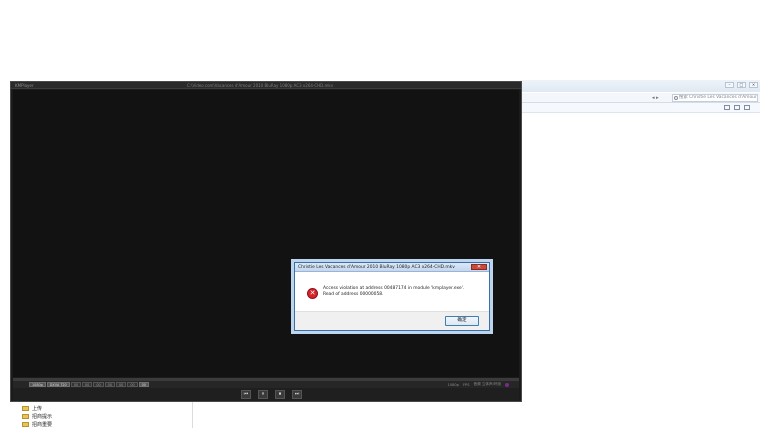 The image size is (760, 428). Describe the element at coordinates (655, 98) in the screenshot. I see `nav-arrows: ◂ ▸` at that location.